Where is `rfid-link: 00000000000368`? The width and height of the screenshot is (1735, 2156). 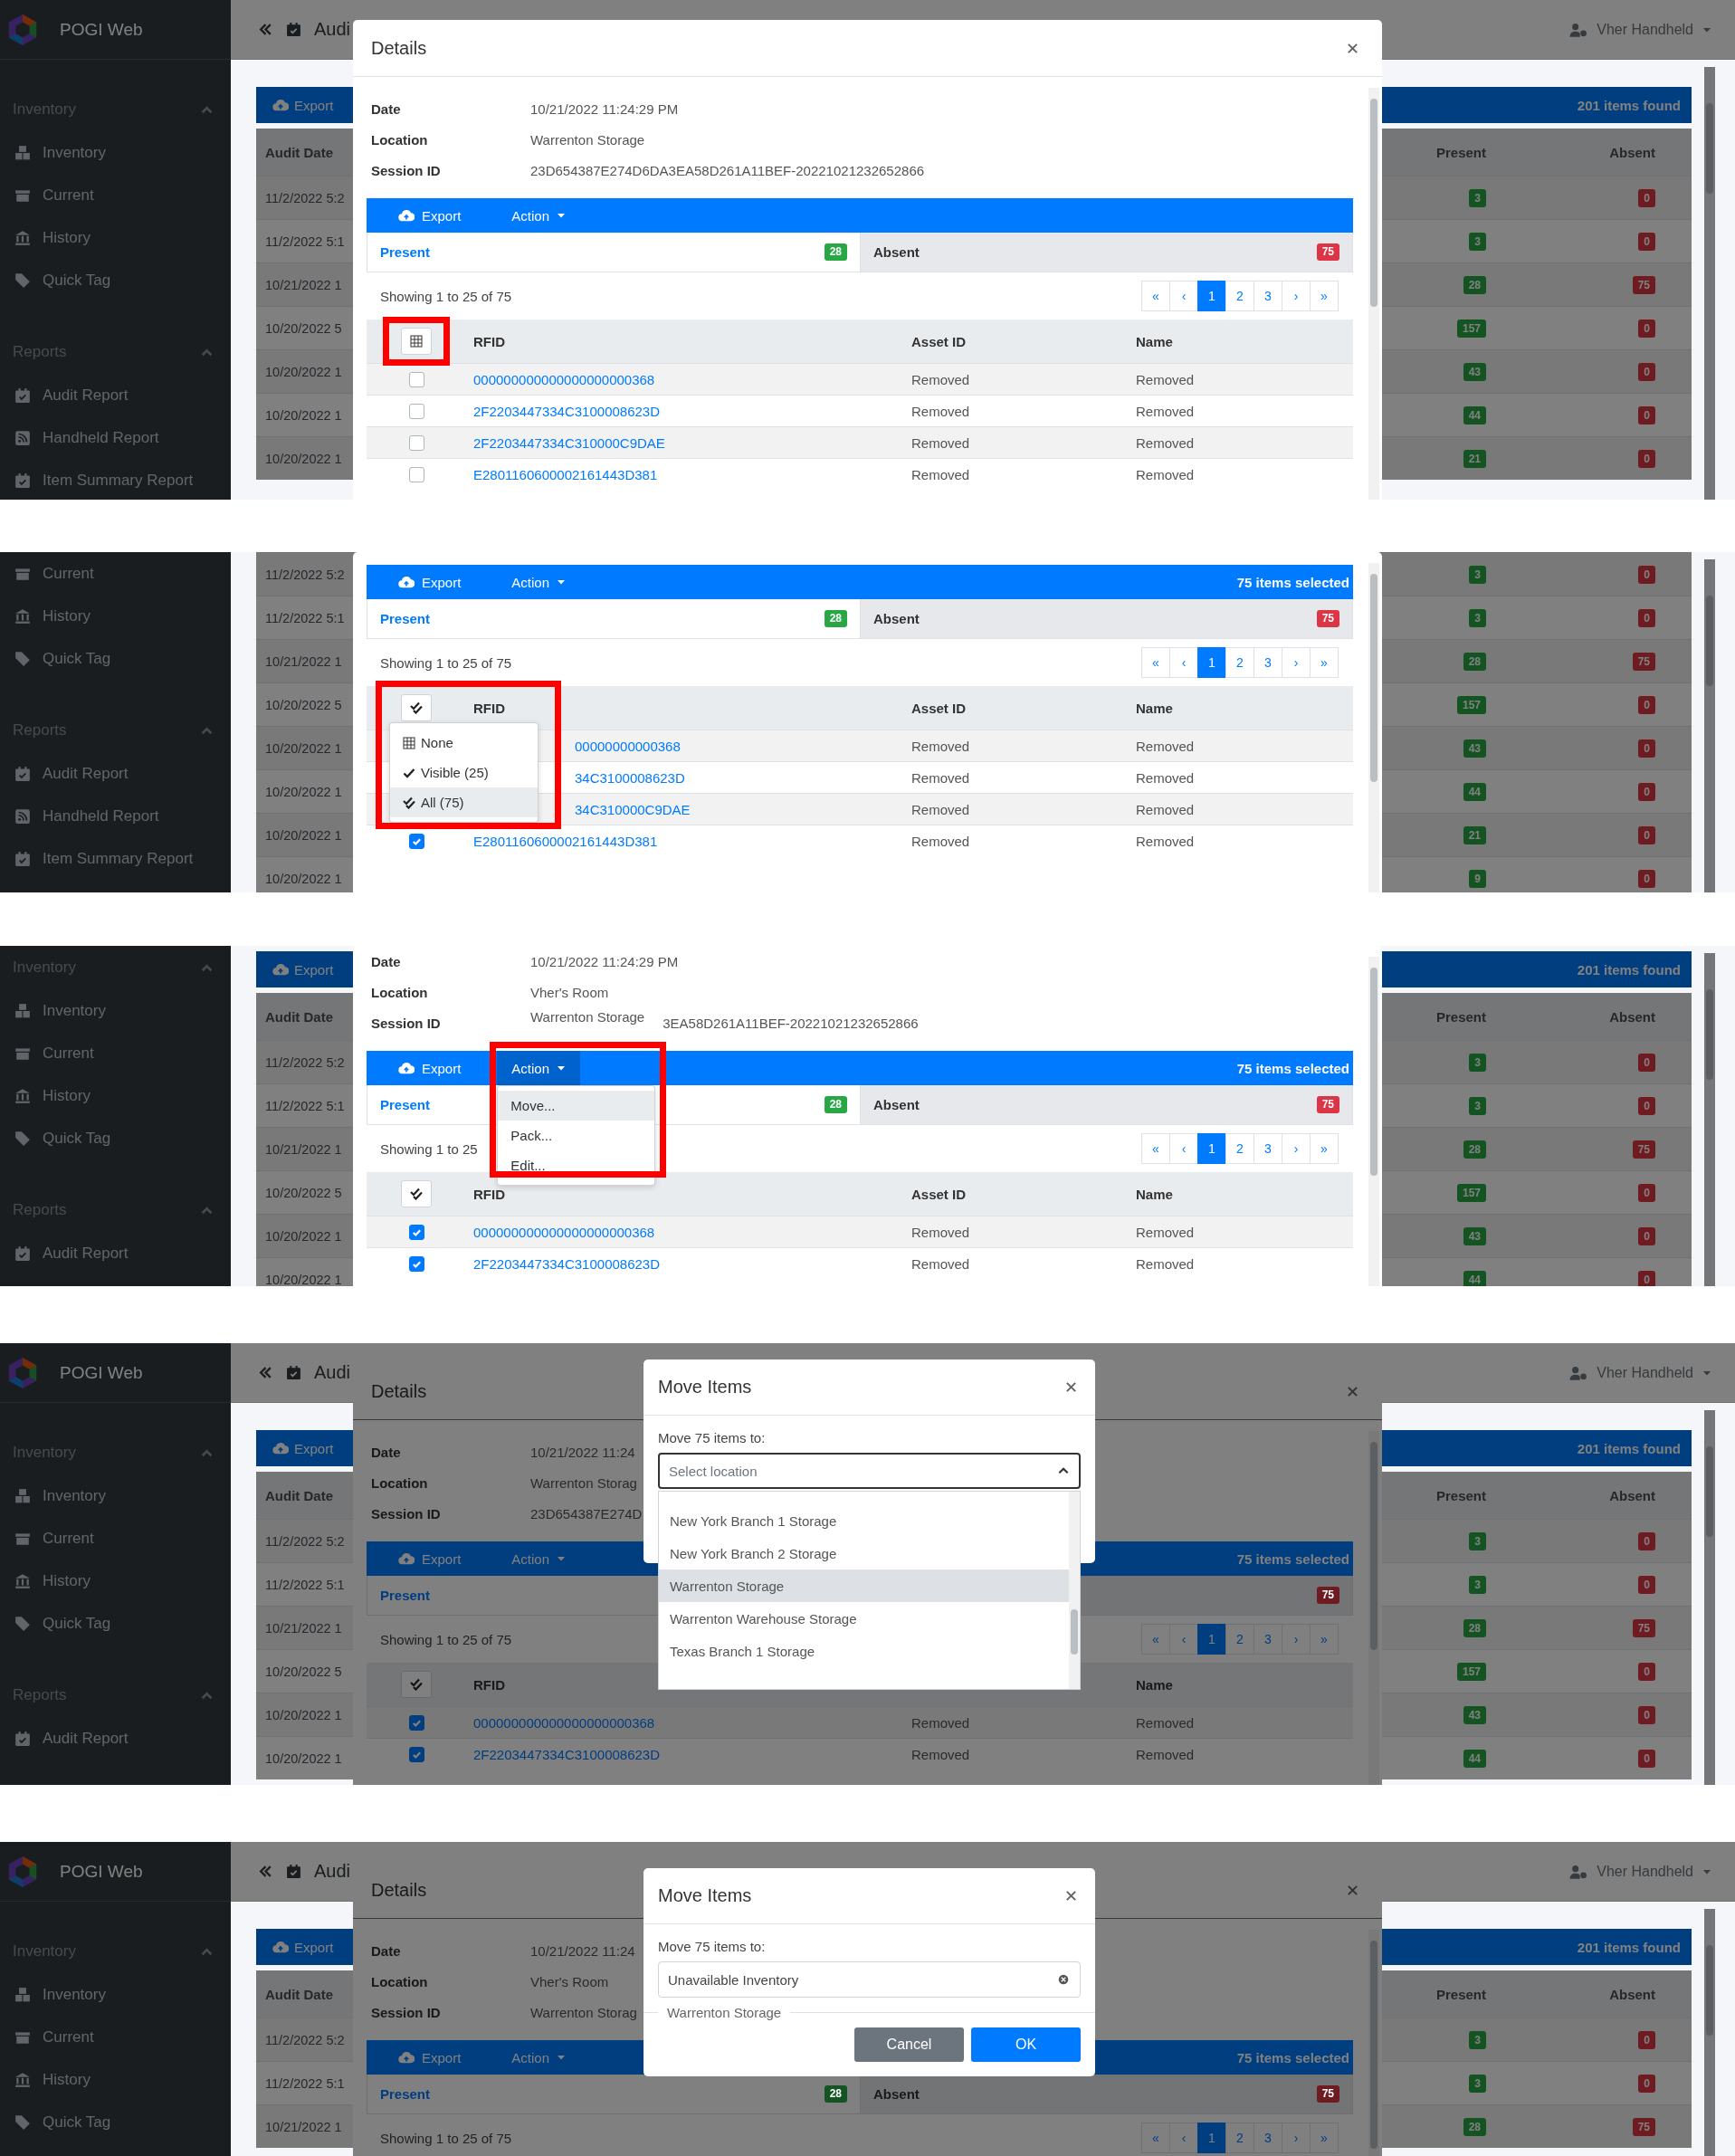 rfid-link: 00000000000368 is located at coordinates (624, 746).